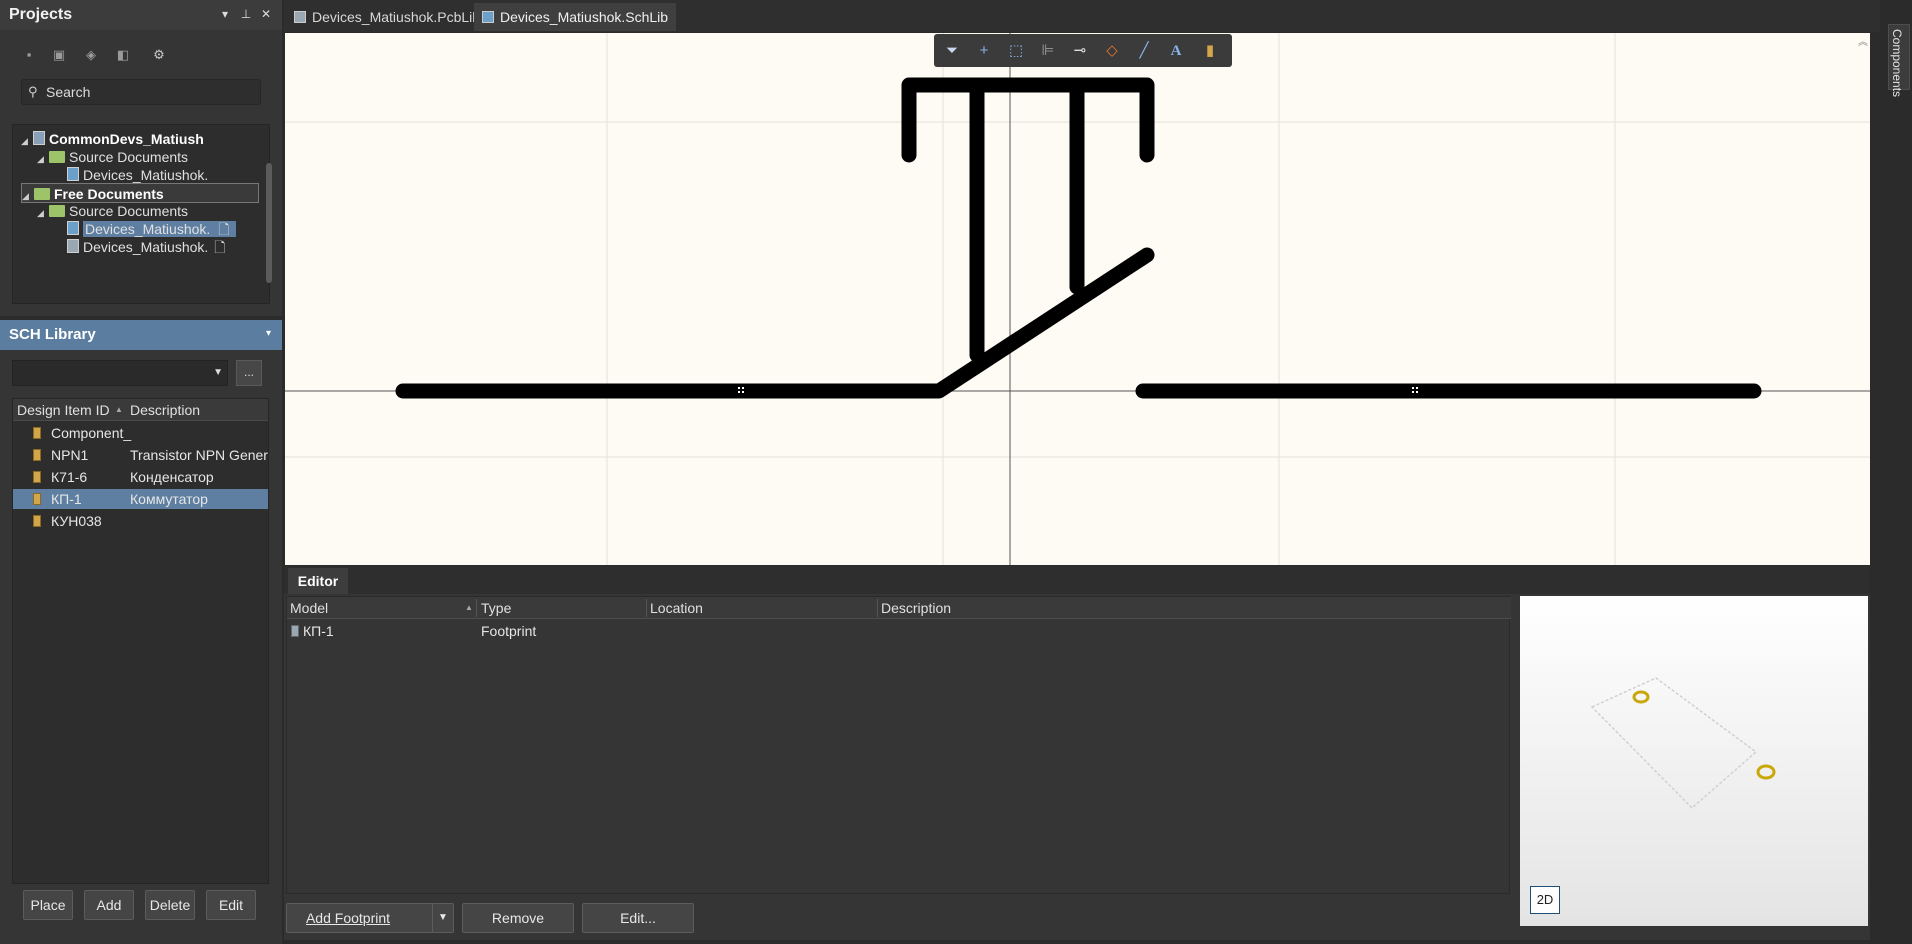 This screenshot has width=1912, height=944. What do you see at coordinates (246, 14) in the screenshot?
I see `pin-panel-icon: ⊥` at bounding box center [246, 14].